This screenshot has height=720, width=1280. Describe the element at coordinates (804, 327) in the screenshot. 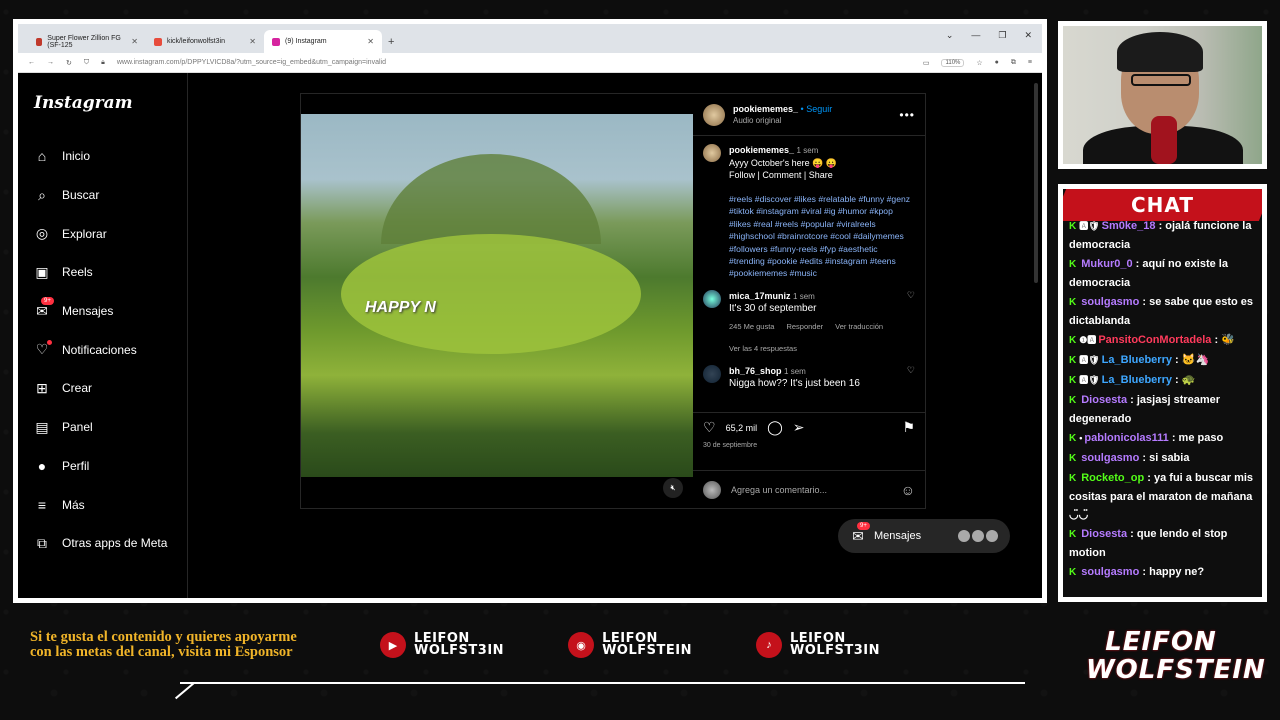

I see `reply-button: Responder` at that location.